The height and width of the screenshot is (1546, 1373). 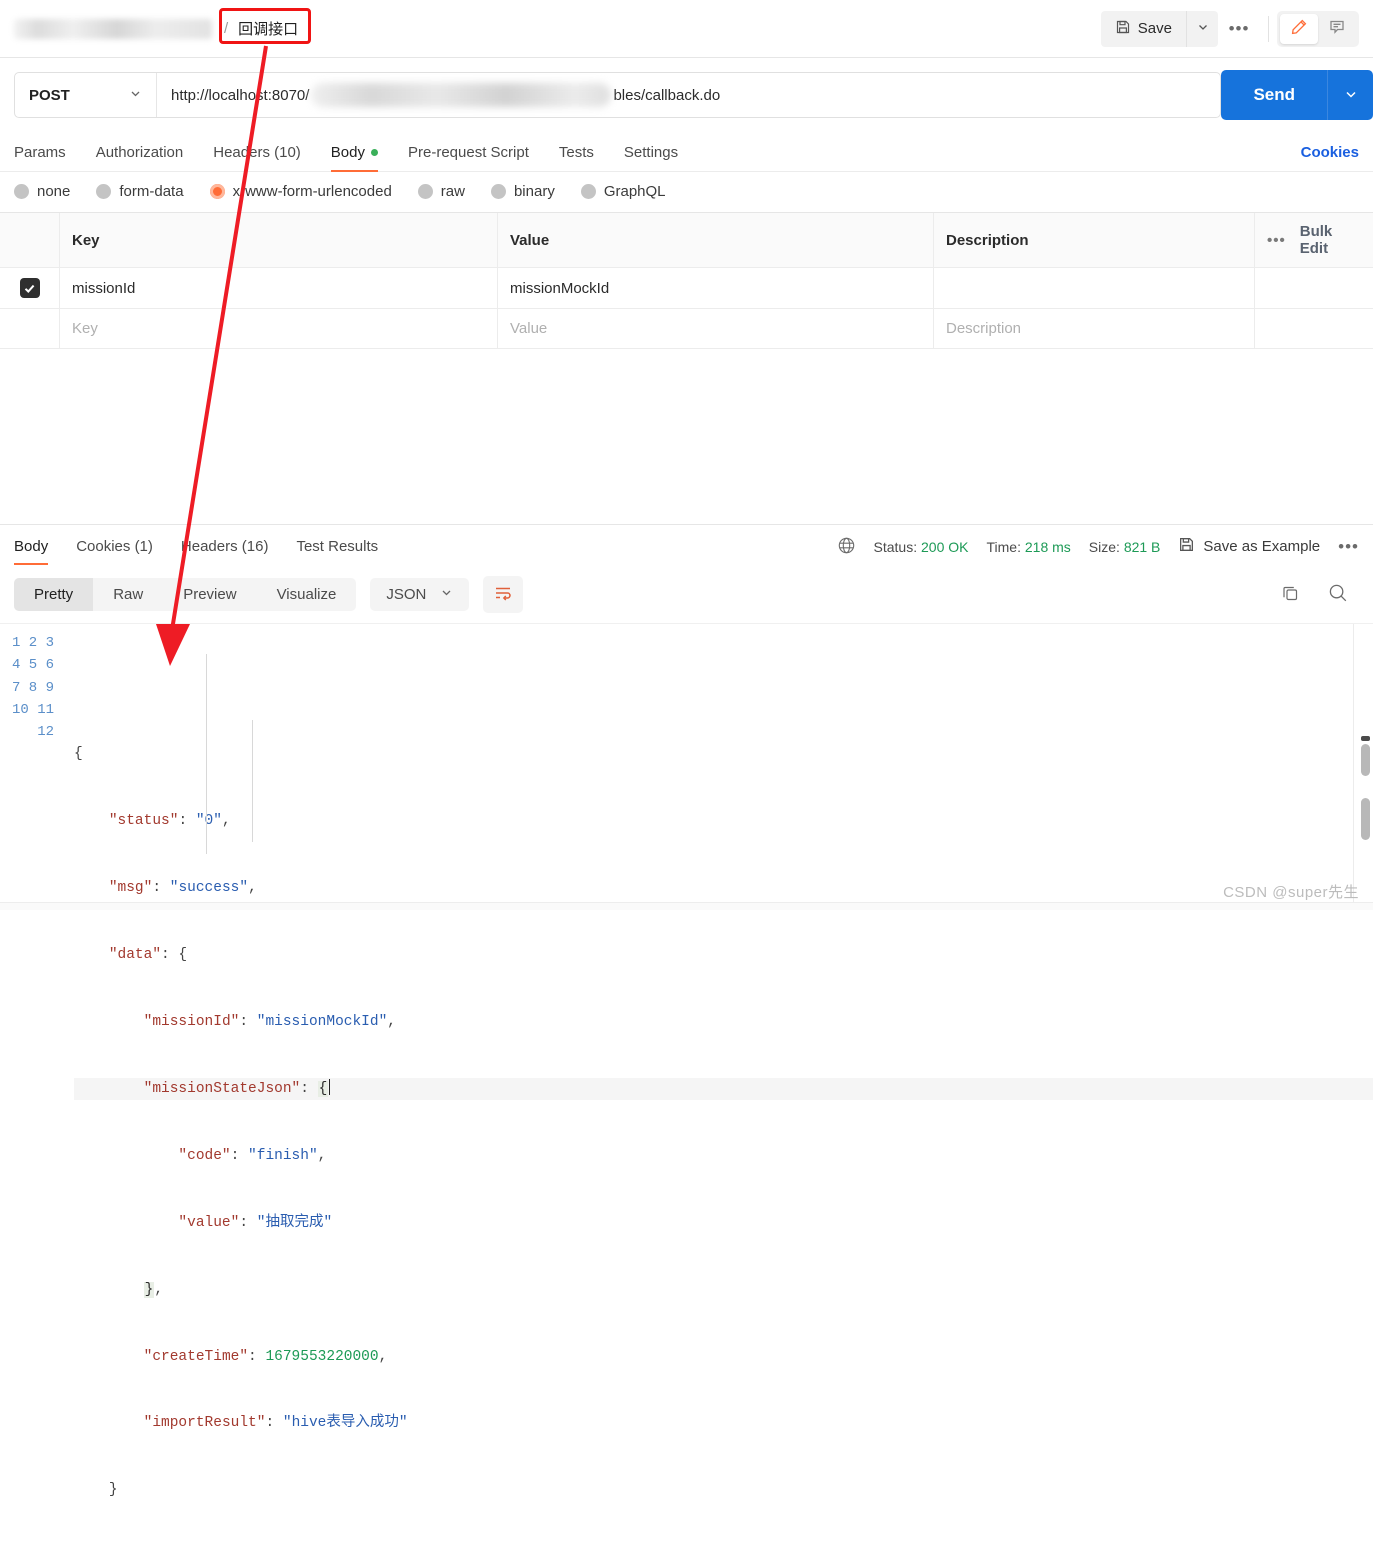 I want to click on response-tab-cookies: Cookies (1), so click(x=114, y=547).